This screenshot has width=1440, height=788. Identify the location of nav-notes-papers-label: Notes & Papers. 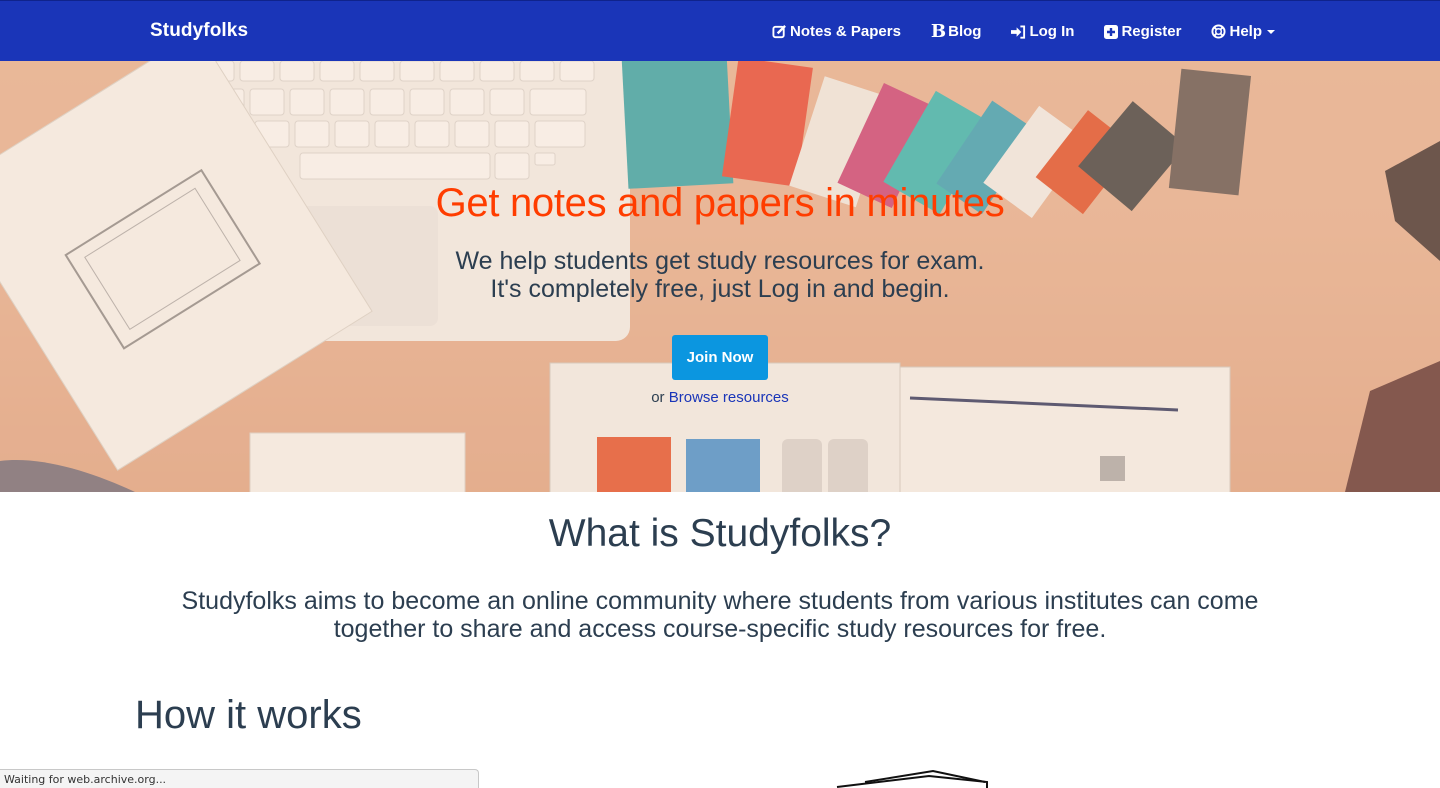
(845, 31).